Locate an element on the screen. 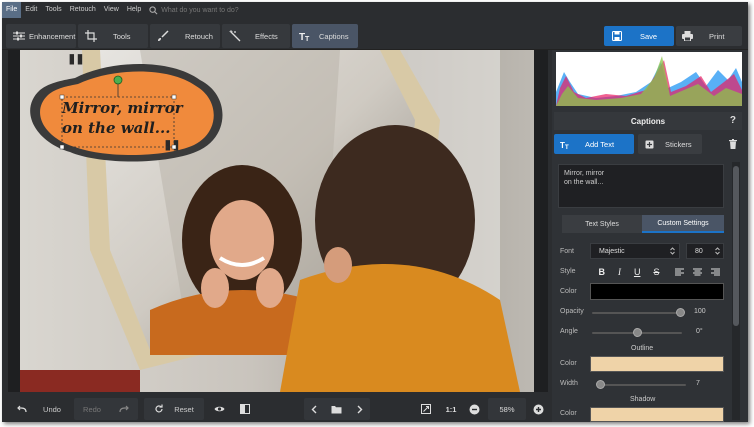 The height and width of the screenshot is (427, 754). outline-color-swatch is located at coordinates (657, 364).